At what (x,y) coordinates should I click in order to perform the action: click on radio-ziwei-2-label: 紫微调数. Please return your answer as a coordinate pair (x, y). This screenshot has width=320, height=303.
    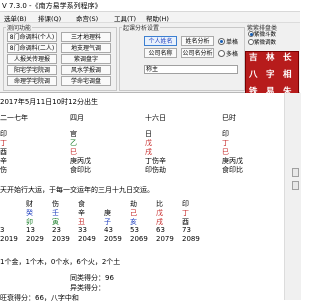
    Looking at the image, I should click on (265, 43).